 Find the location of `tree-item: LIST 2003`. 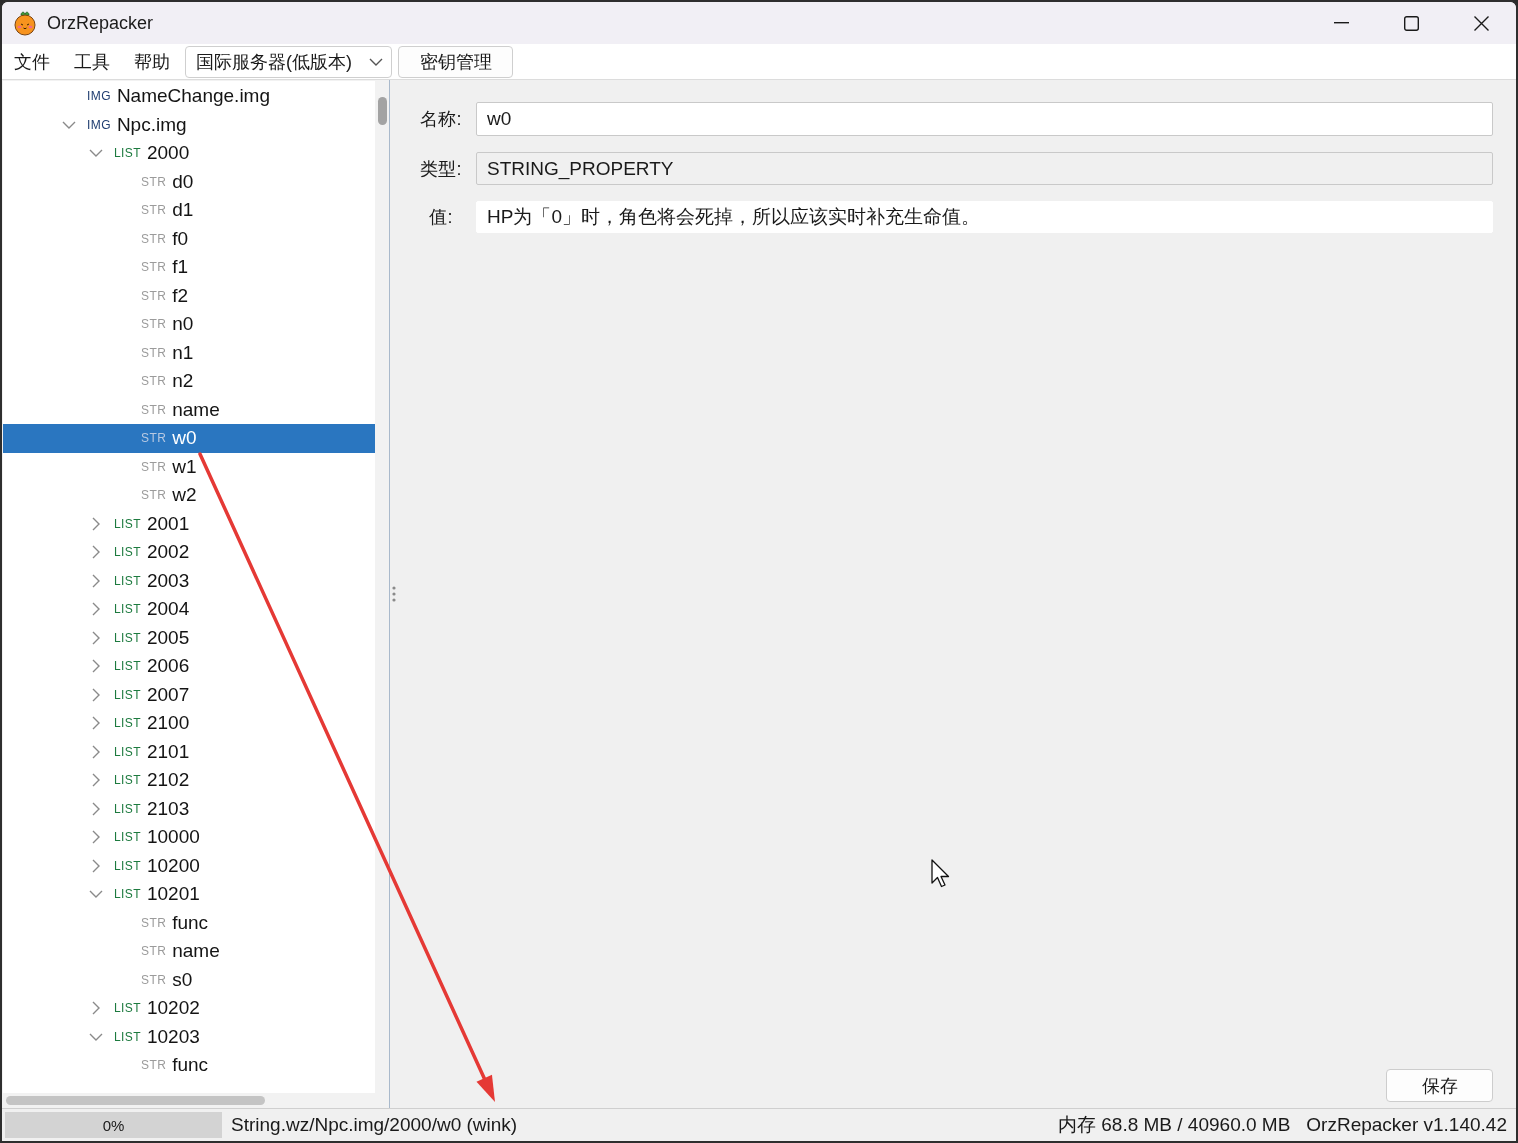

tree-item: LIST 2003 is located at coordinates (189, 580).